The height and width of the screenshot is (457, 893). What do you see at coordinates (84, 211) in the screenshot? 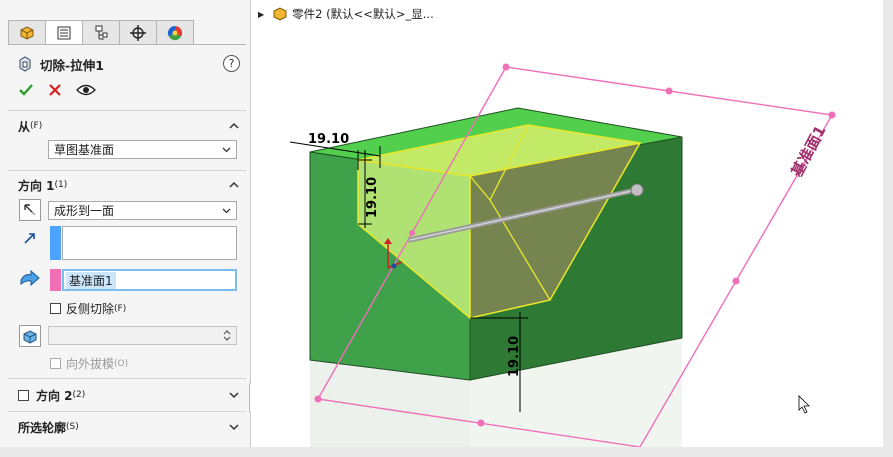
I see `end-condition-value: 成形到一面` at bounding box center [84, 211].